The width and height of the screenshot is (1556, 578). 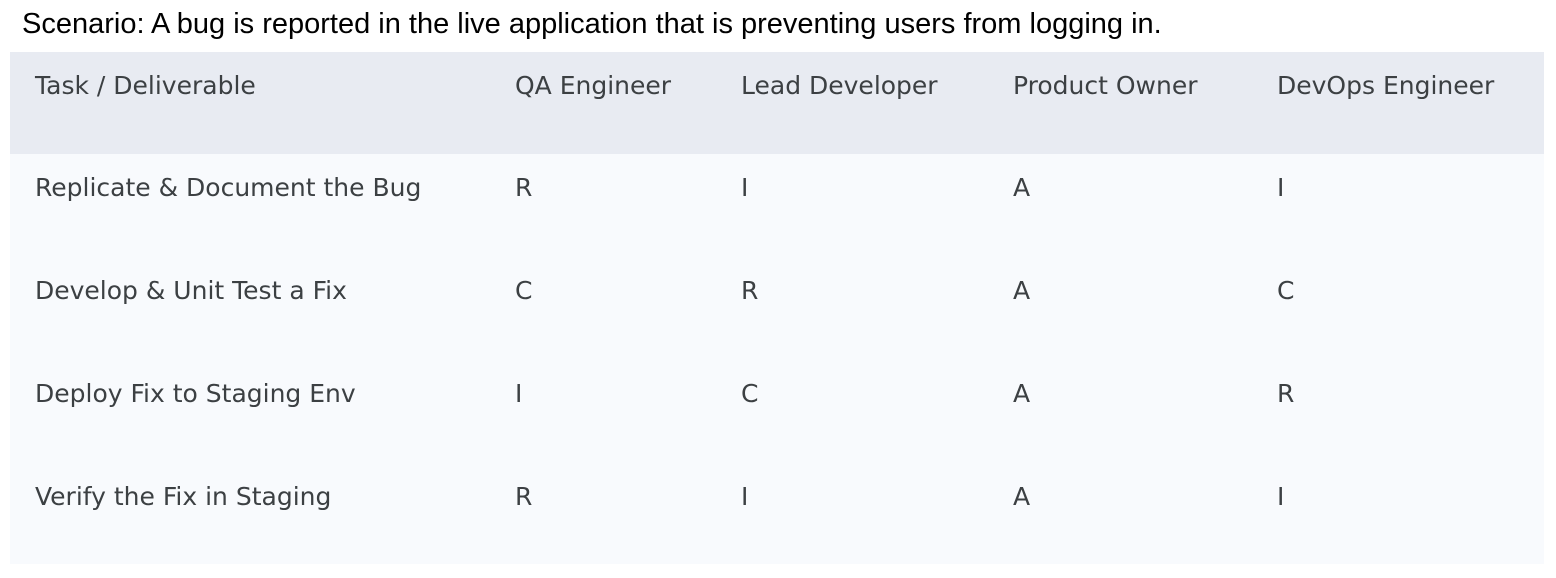 What do you see at coordinates (593, 85) in the screenshot?
I see `header-qa-engineer: QA Engineer` at bounding box center [593, 85].